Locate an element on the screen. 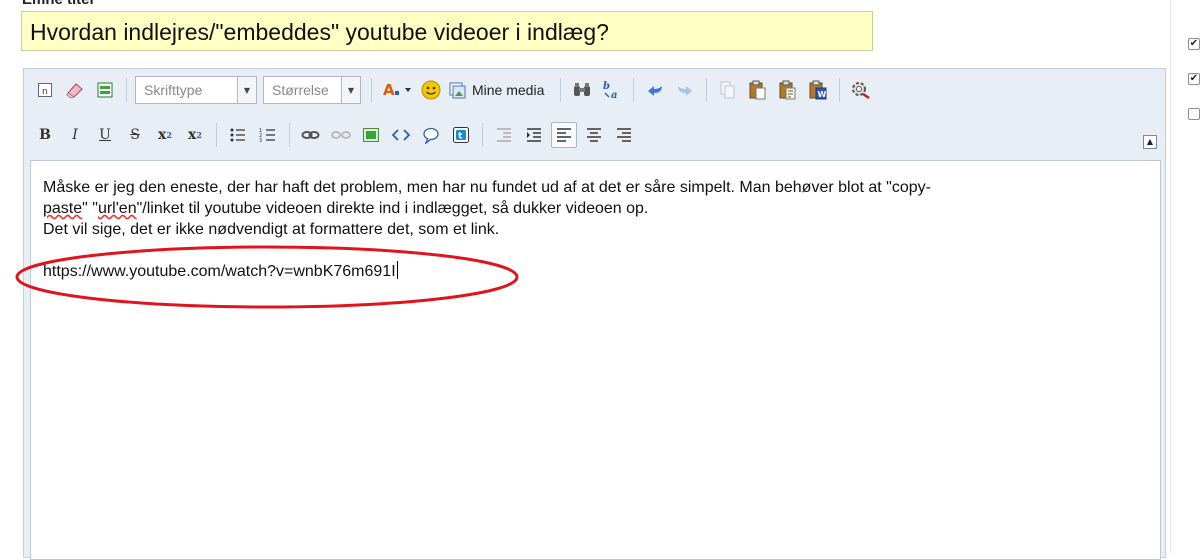 The height and width of the screenshot is (560, 1200). paste-icon is located at coordinates (758, 90).